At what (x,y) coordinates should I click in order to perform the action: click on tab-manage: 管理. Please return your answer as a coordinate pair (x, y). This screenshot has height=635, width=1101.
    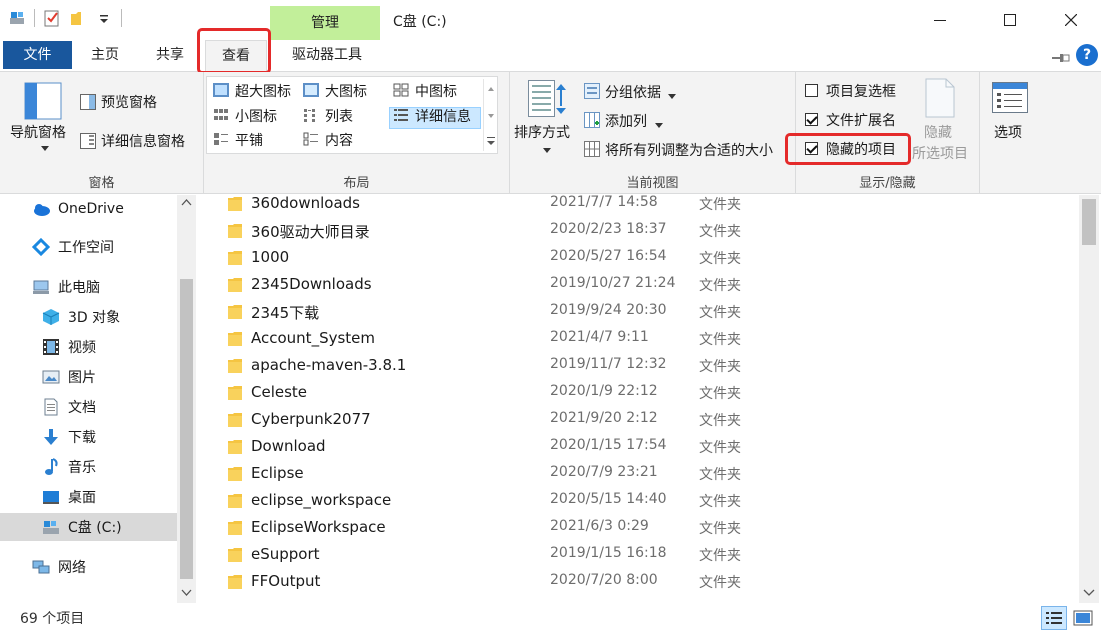
    Looking at the image, I should click on (325, 23).